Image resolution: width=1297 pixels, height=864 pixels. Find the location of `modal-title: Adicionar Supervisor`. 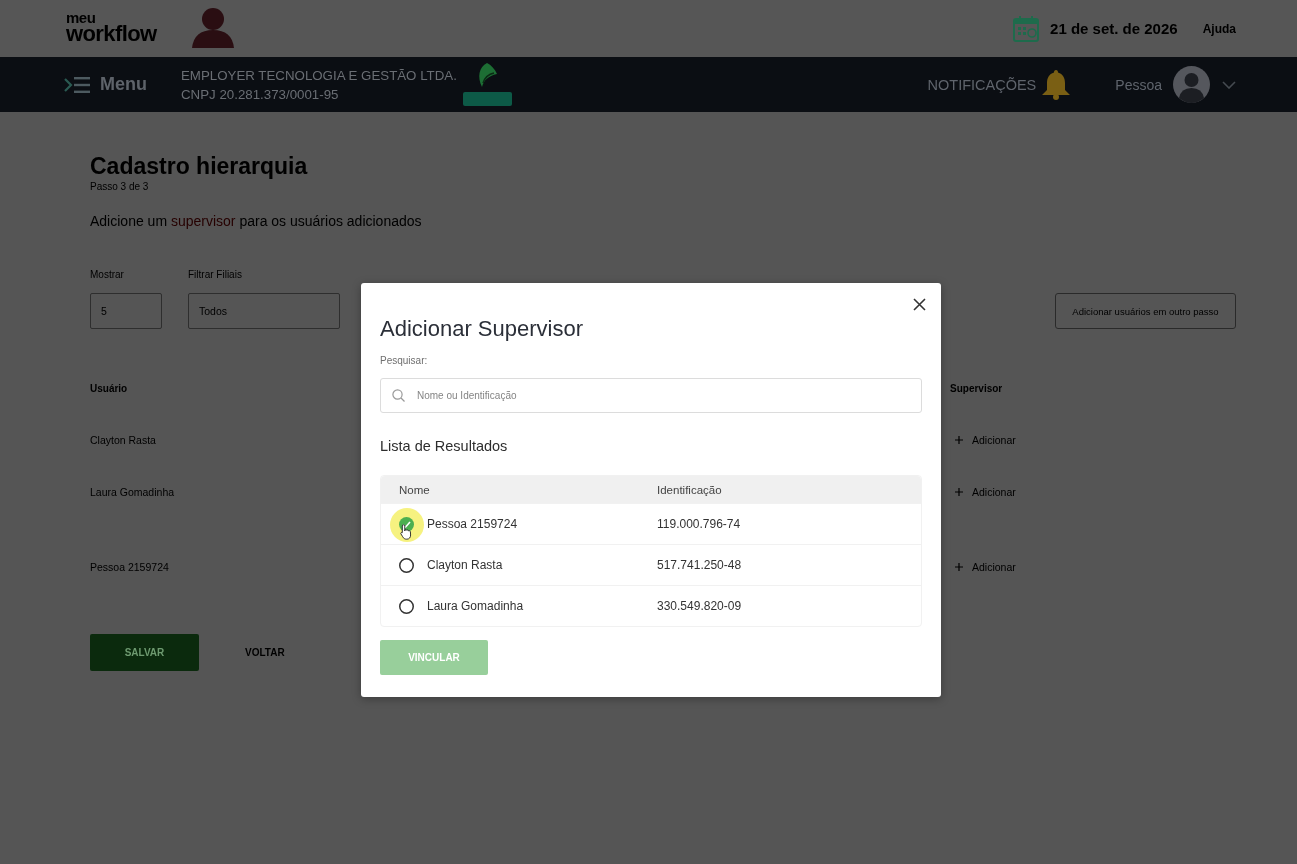

modal-title: Adicionar Supervisor is located at coordinates (482, 329).